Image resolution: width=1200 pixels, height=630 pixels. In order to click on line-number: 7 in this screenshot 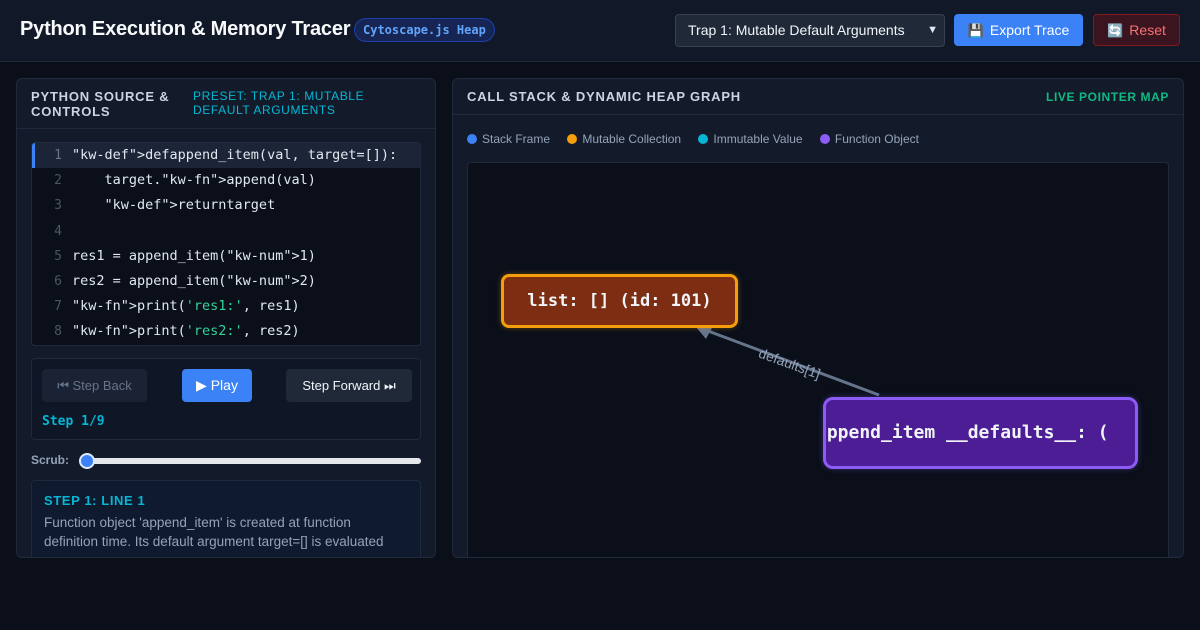, I will do `click(58, 307)`.